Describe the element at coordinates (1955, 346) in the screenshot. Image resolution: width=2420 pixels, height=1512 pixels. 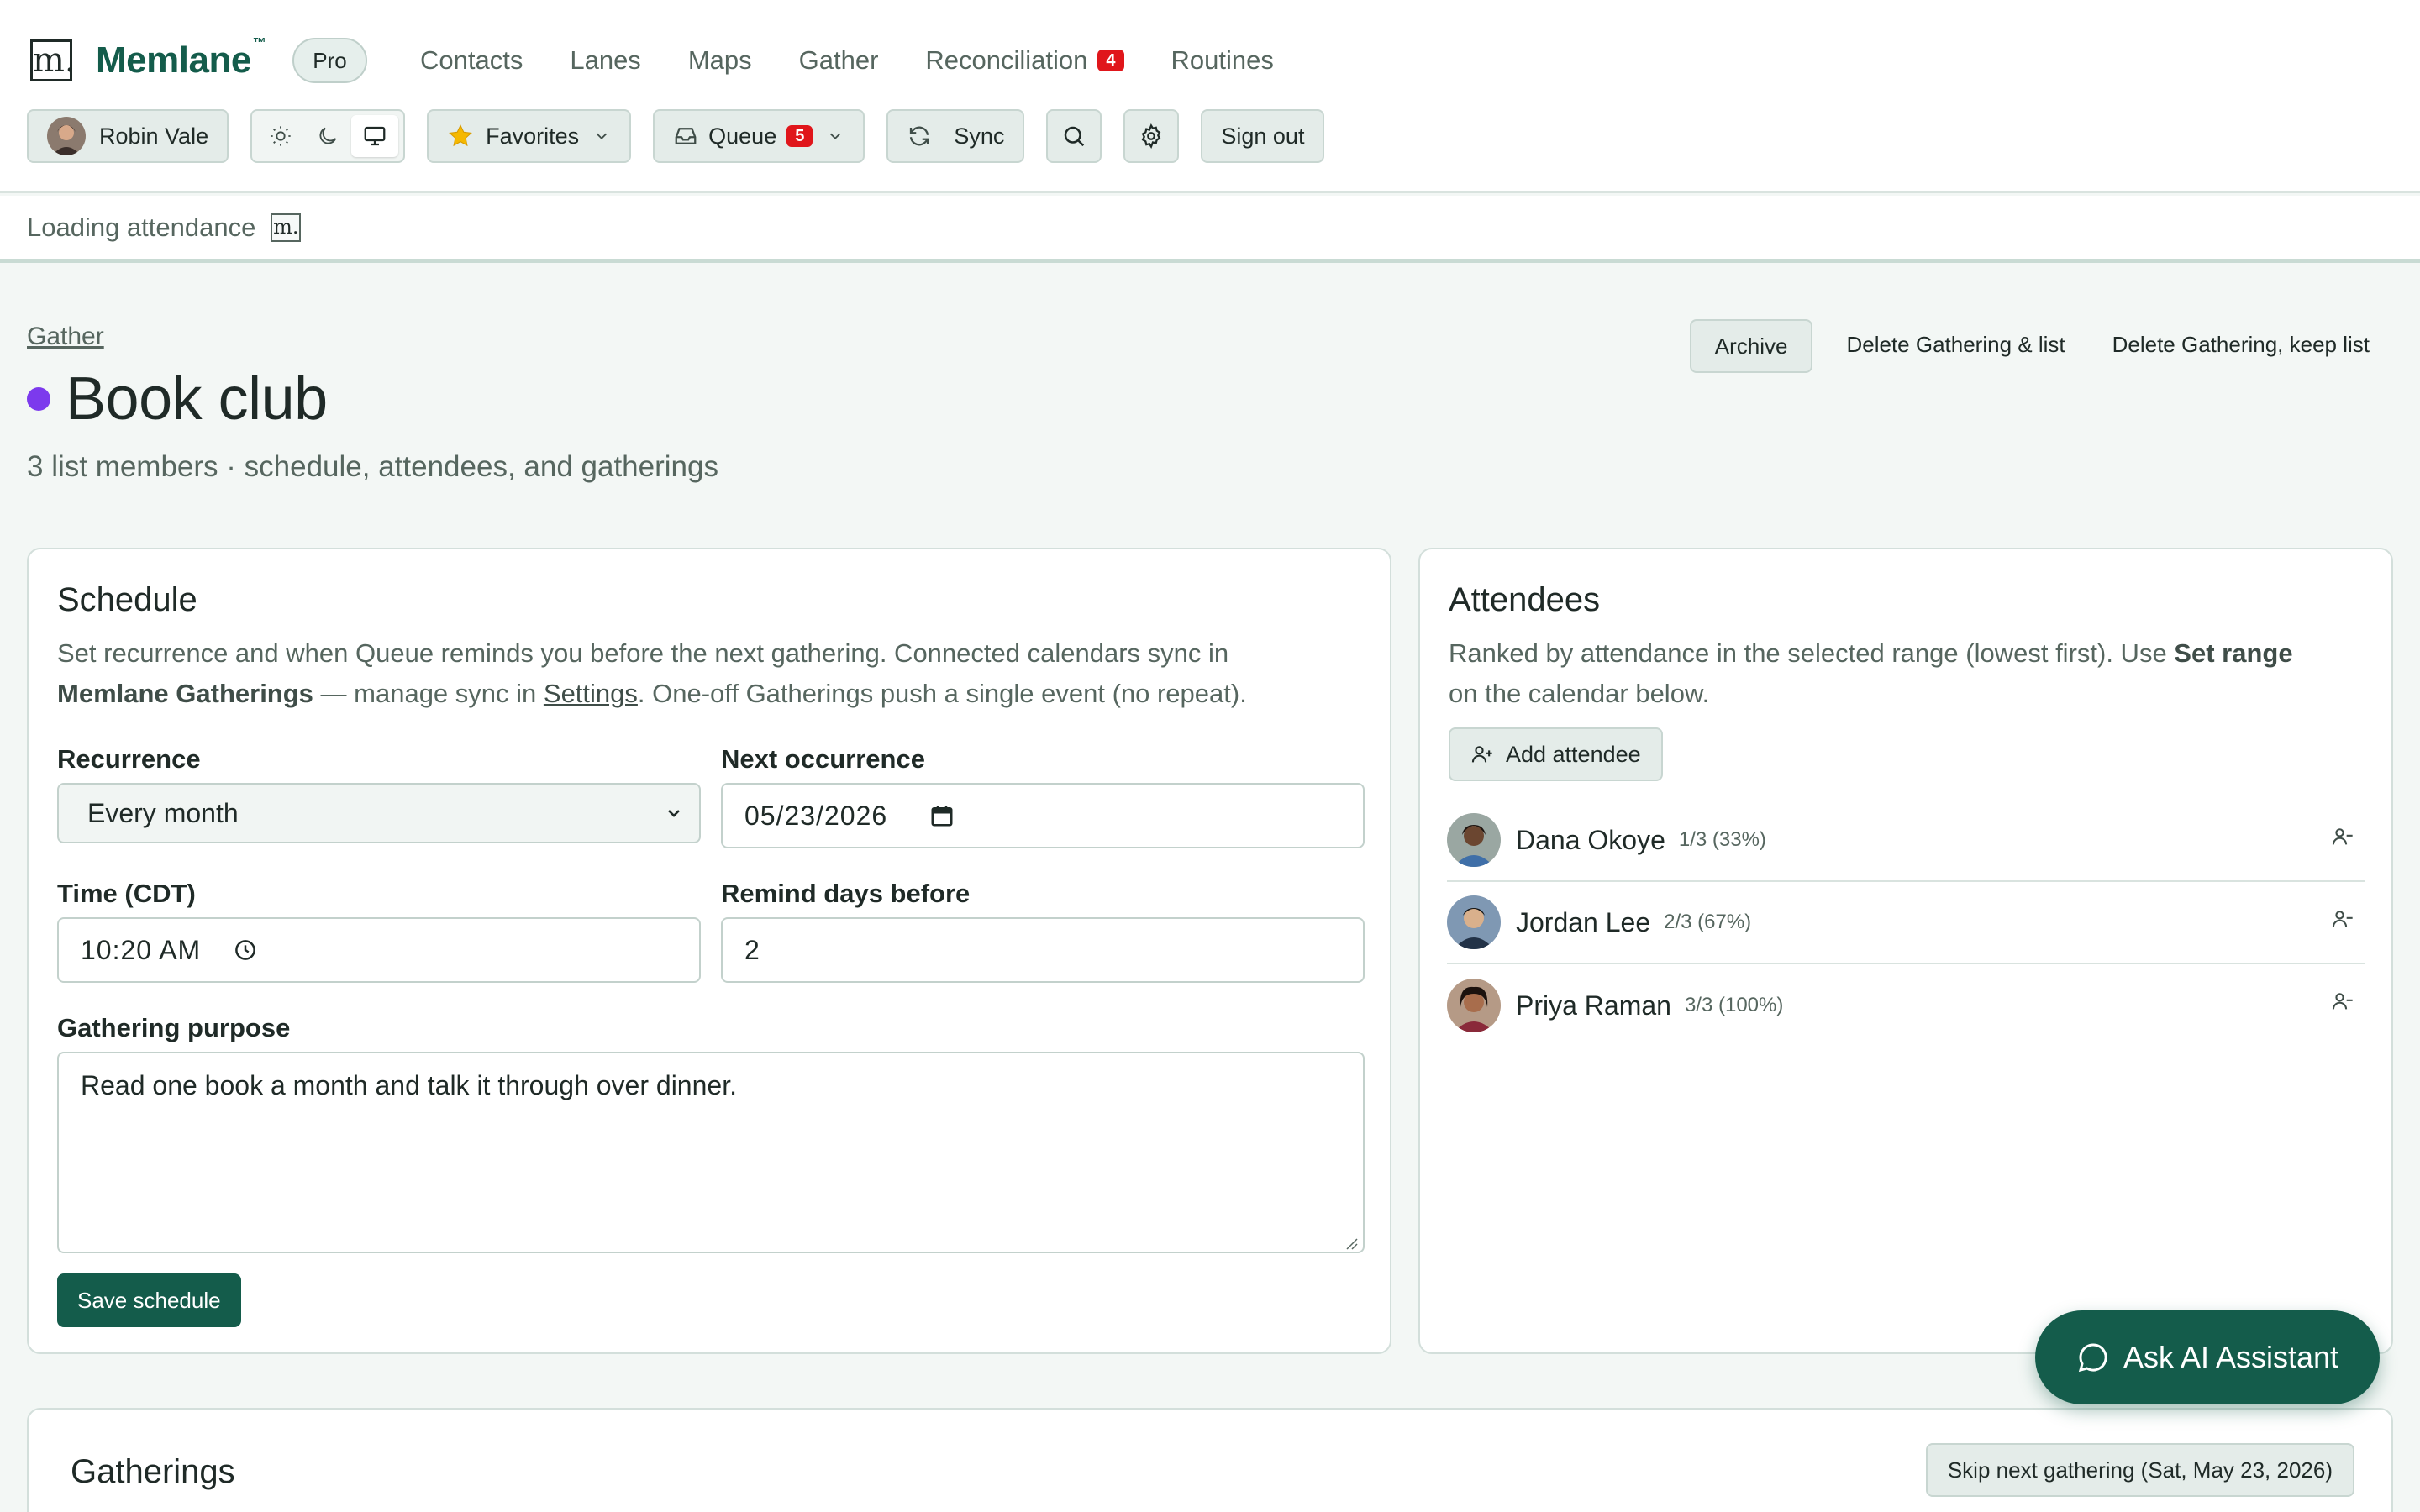
I see `delete-gathering-and-list-button: Delete Gathering & list` at that location.